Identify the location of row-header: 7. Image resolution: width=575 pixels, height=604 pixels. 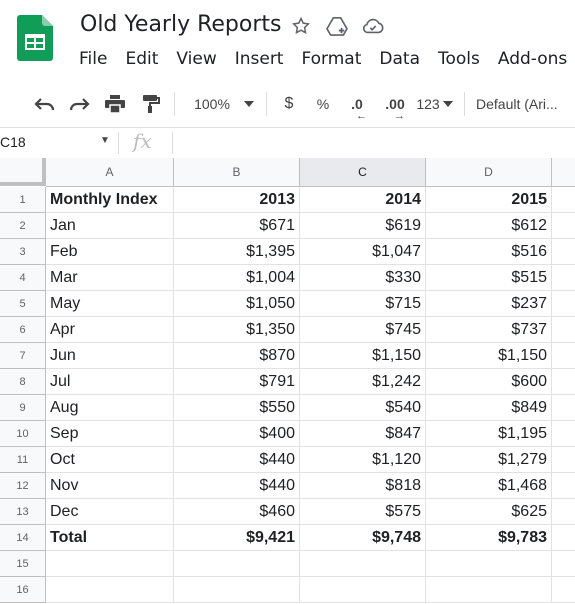
(23, 356).